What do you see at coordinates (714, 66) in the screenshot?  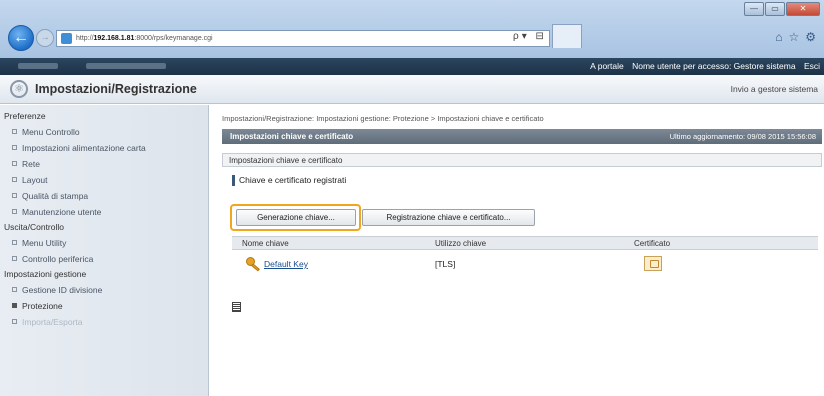 I see `user-label: Nome utente per accesso: Gestore sistema` at bounding box center [714, 66].